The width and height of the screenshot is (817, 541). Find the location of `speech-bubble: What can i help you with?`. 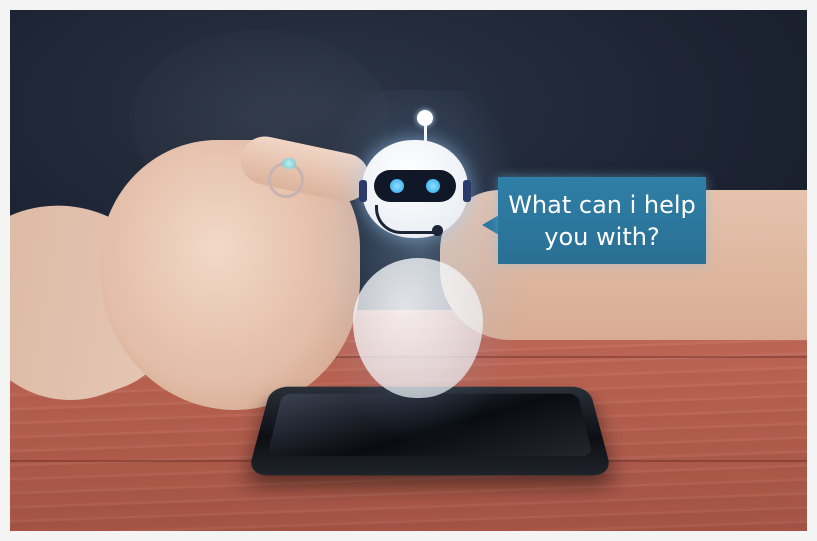

speech-bubble: What can i help you with? is located at coordinates (602, 220).